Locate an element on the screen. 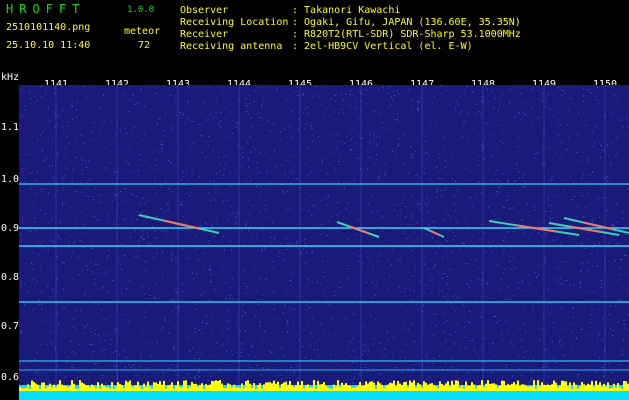  receiver-label: Receiver is located at coordinates (204, 34).